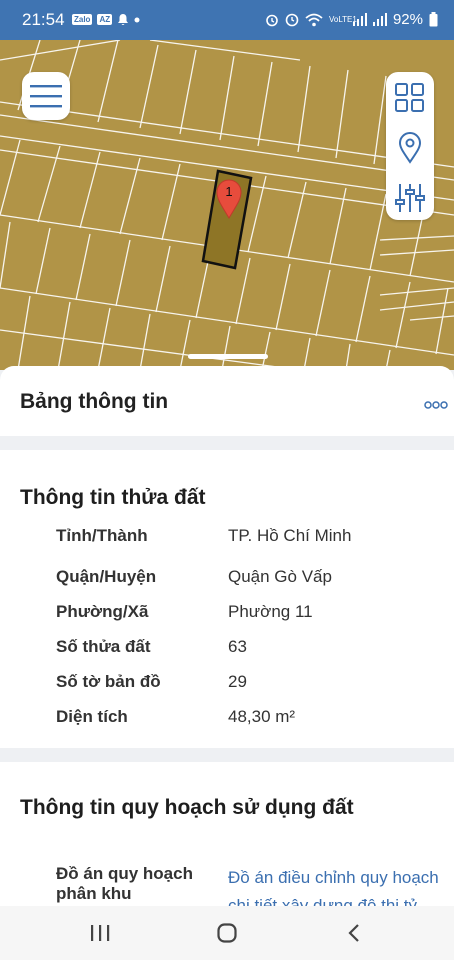 This screenshot has width=454, height=960. I want to click on volte-label: VoLTE1, so click(342, 19).